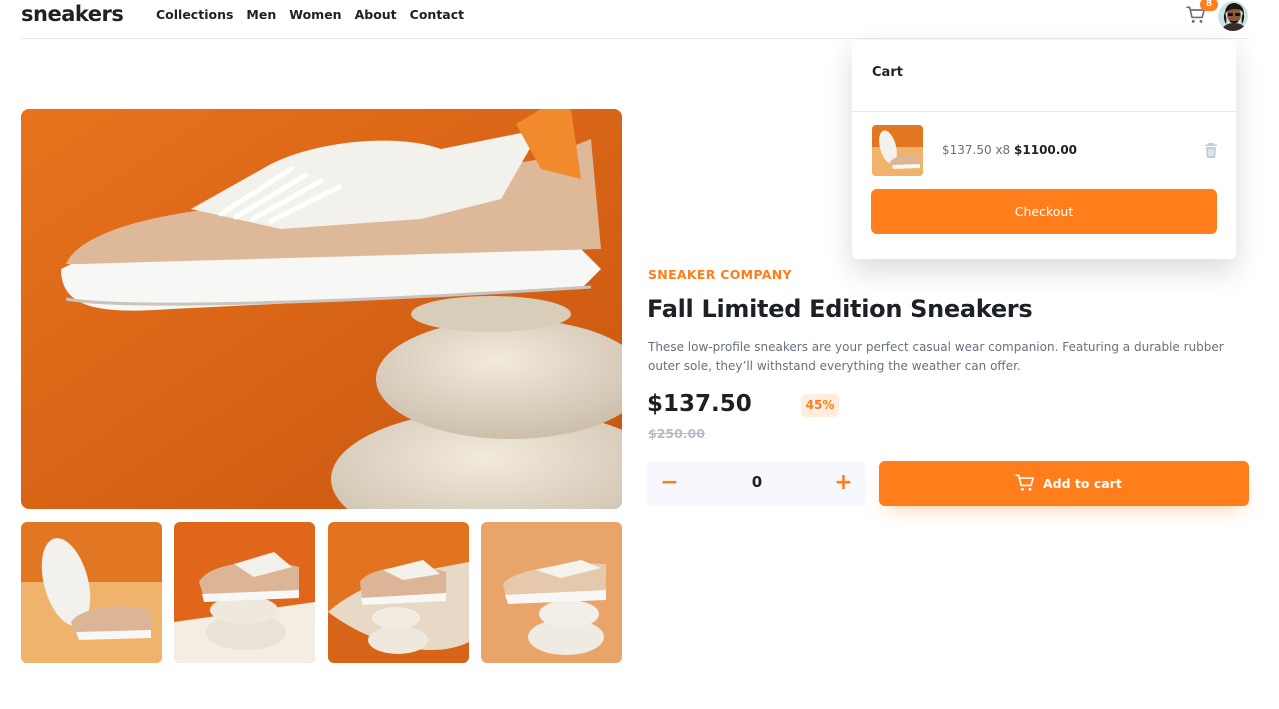  What do you see at coordinates (1082, 483) in the screenshot?
I see `add-to-cart-label: Add to cart` at bounding box center [1082, 483].